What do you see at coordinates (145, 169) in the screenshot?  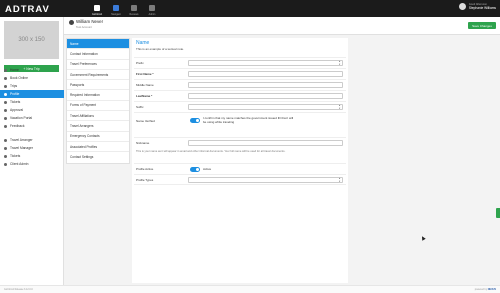 I see `profile-active-label: Profile Active` at bounding box center [145, 169].